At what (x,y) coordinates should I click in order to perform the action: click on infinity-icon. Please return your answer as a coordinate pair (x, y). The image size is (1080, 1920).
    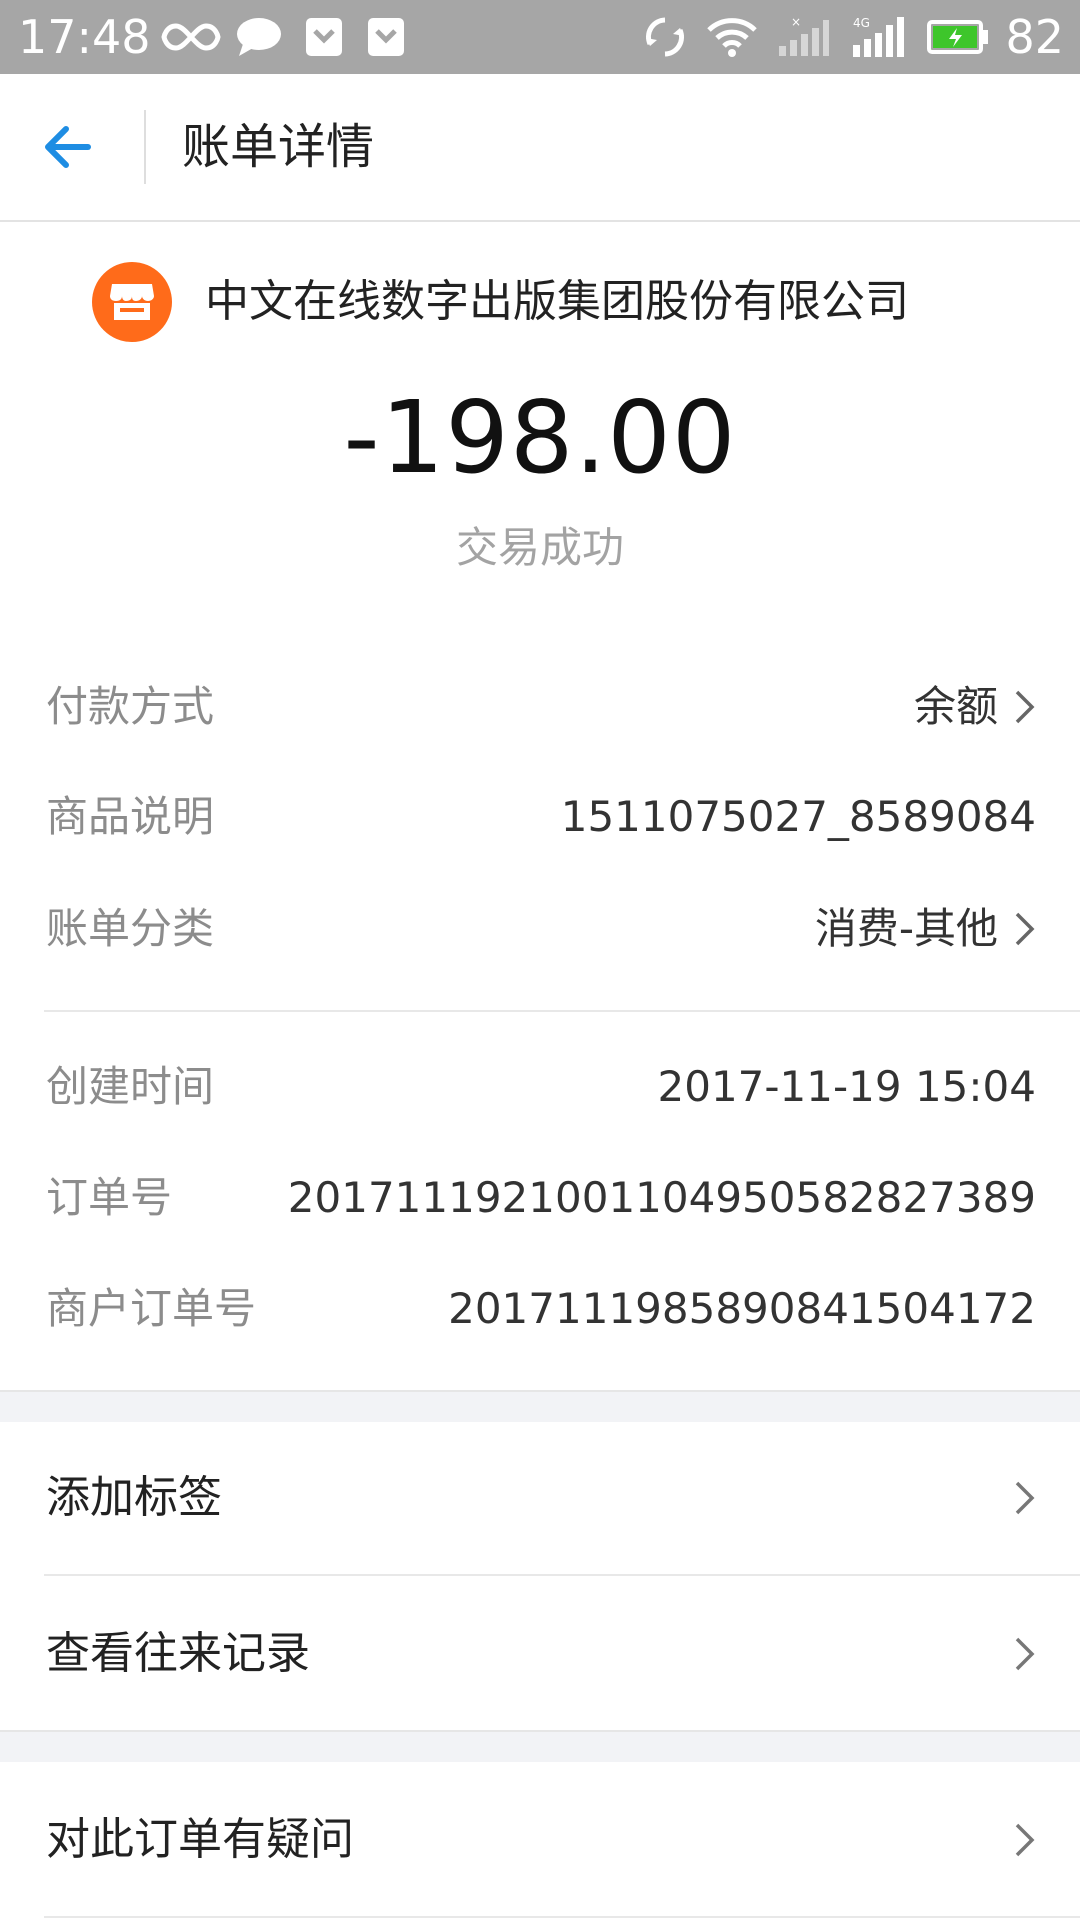
    Looking at the image, I should click on (191, 37).